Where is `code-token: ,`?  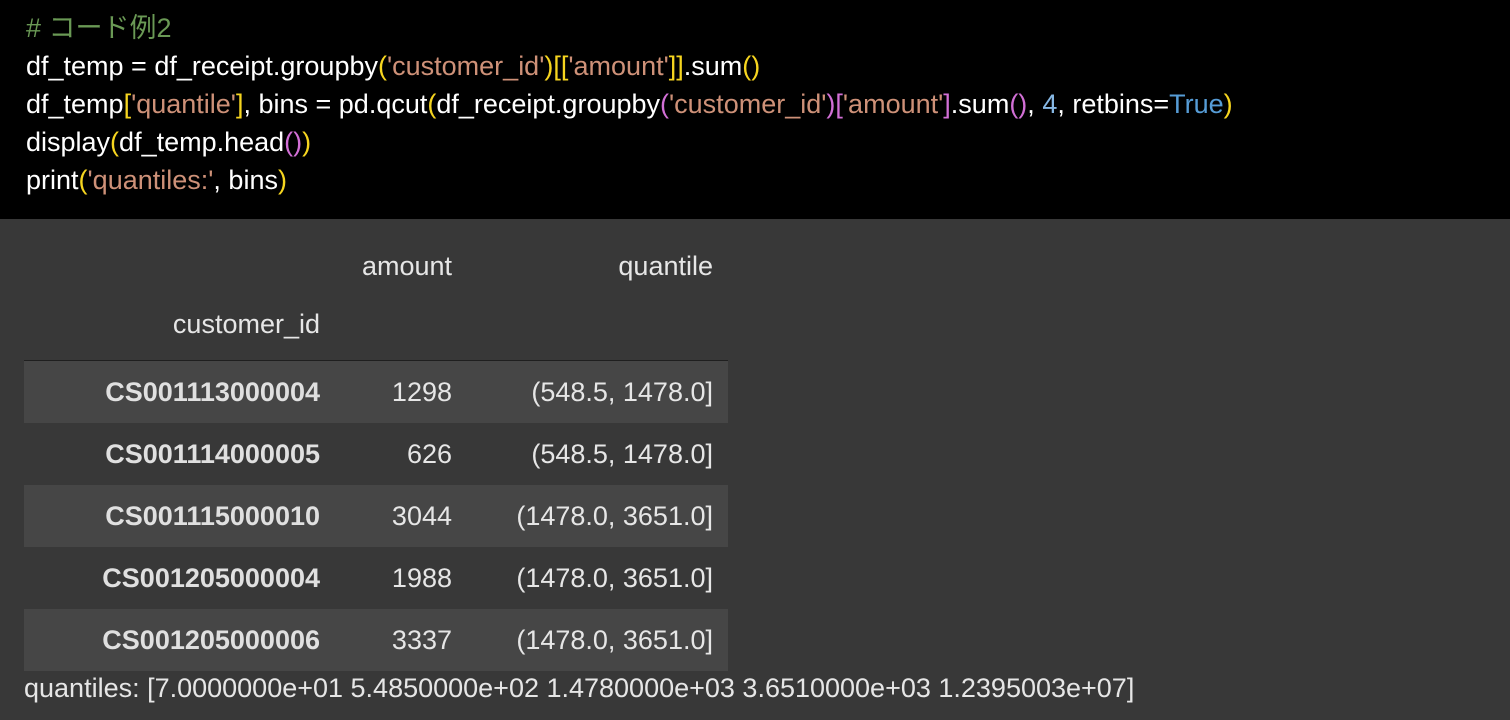 code-token: , is located at coordinates (1035, 104).